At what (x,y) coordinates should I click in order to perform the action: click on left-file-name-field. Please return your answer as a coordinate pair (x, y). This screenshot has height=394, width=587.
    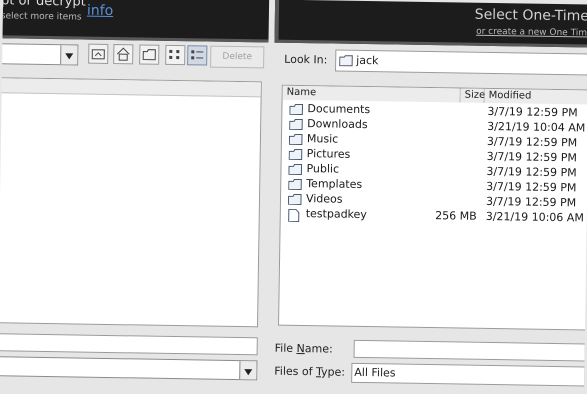
    Looking at the image, I should click on (129, 344).